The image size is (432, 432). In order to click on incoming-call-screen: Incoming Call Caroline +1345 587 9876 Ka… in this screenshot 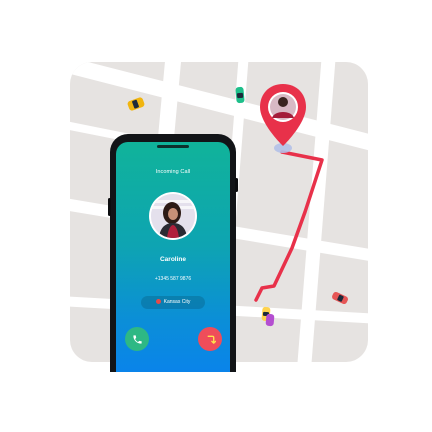, I will do `click(173, 257)`.